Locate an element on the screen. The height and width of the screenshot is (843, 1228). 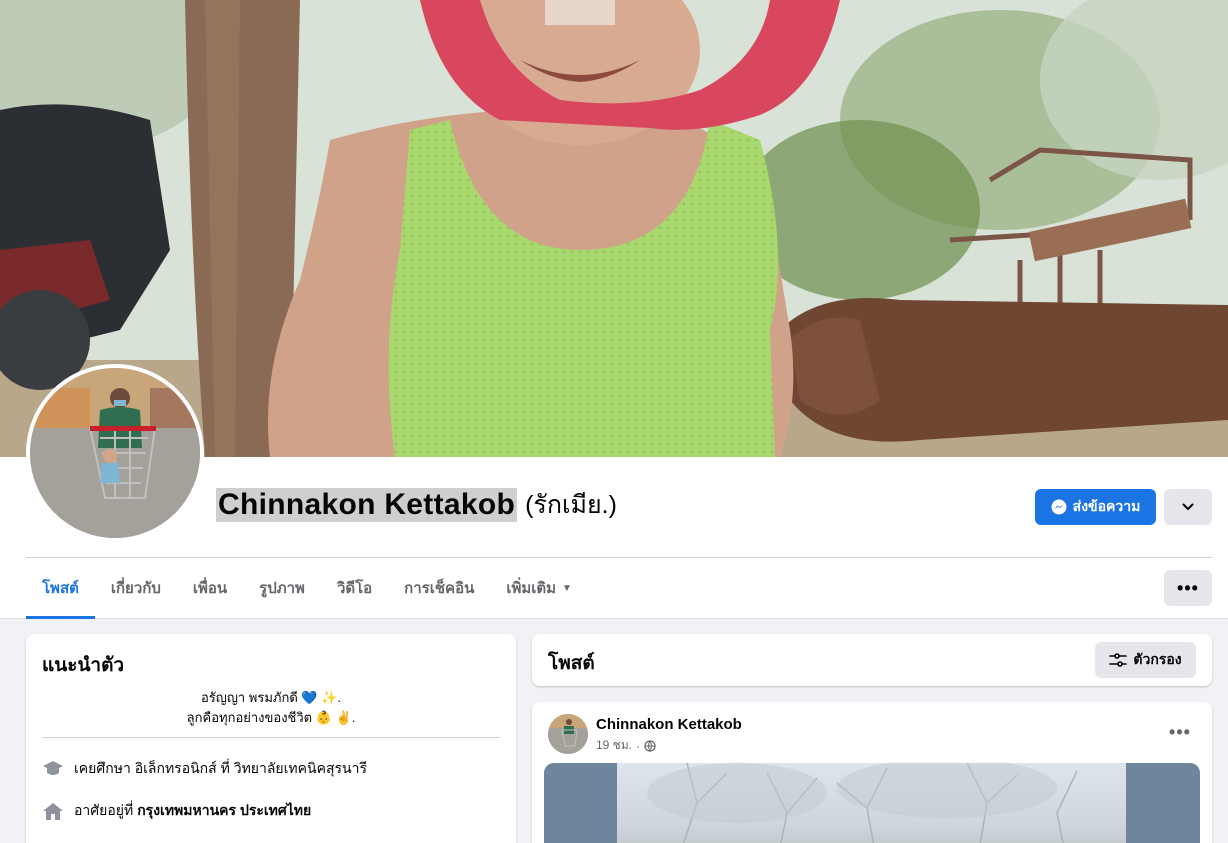
profile-picture-image is located at coordinates (115, 453).